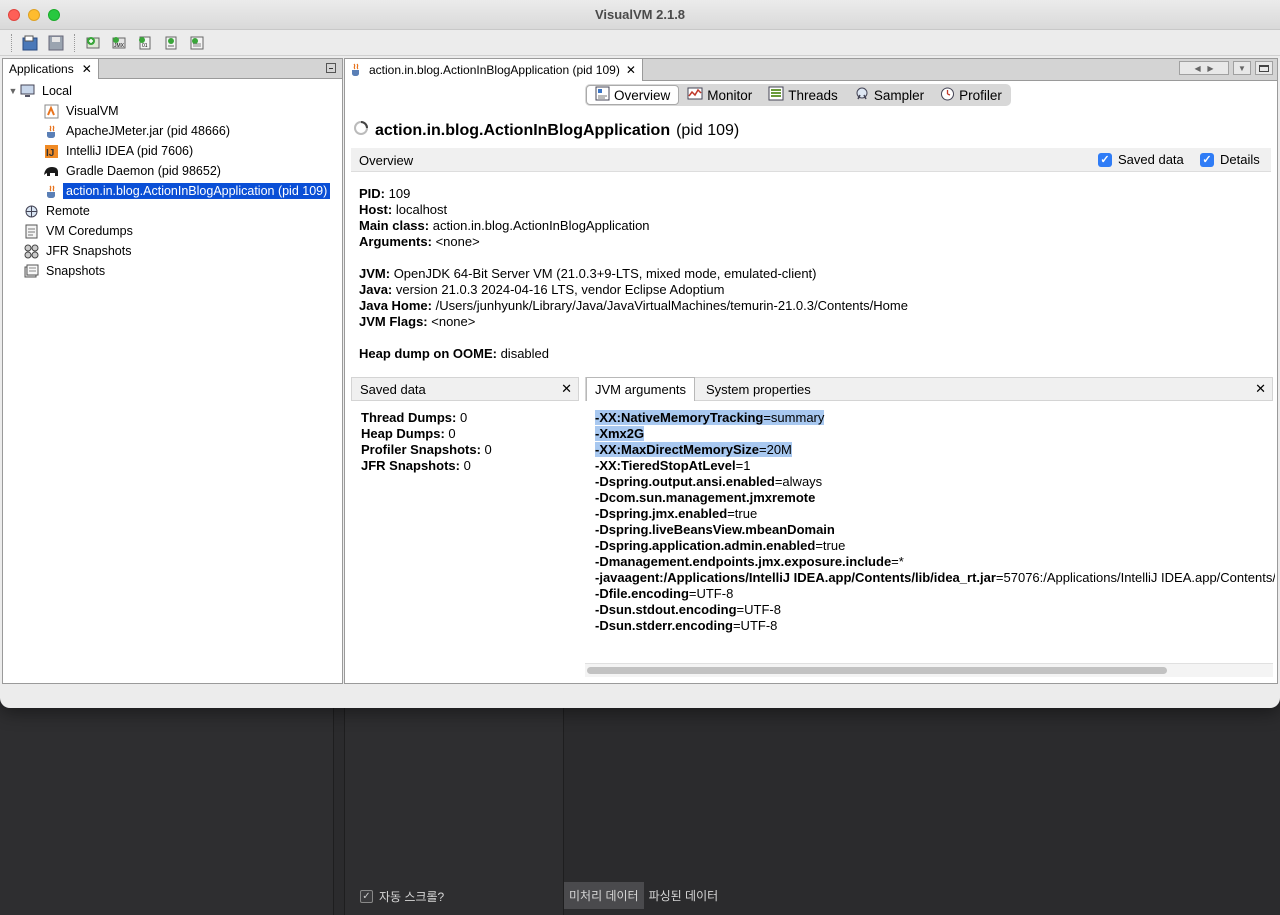 The image size is (1280, 915). Describe the element at coordinates (935, 514) in the screenshot. I see `jvm-argument: -Dspring.jmx.enabled=true` at that location.